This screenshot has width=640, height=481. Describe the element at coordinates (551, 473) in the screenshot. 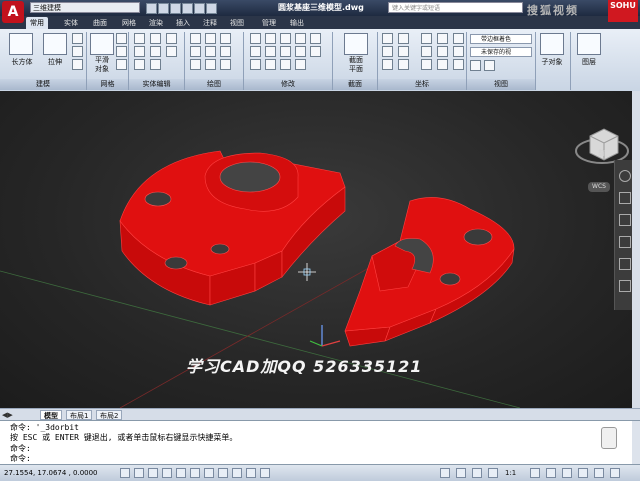

I see `workspace-switch-icon` at that location.